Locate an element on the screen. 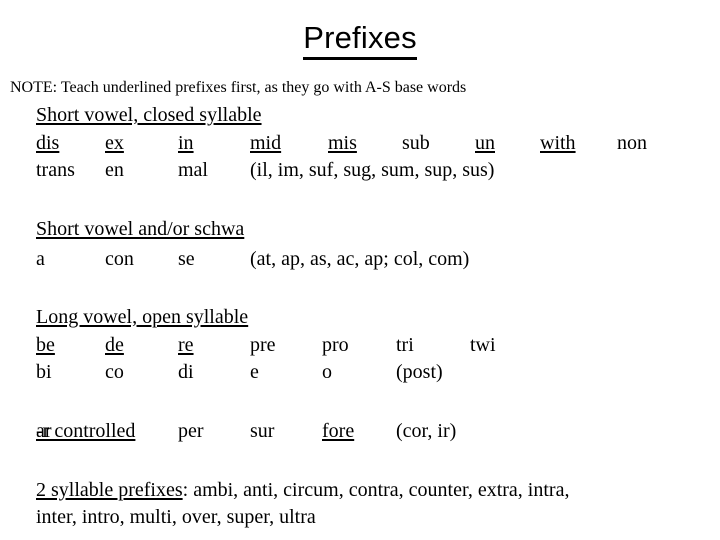 This screenshot has height=540, width=720. prefix-cell: ar is located at coordinates (44, 431).